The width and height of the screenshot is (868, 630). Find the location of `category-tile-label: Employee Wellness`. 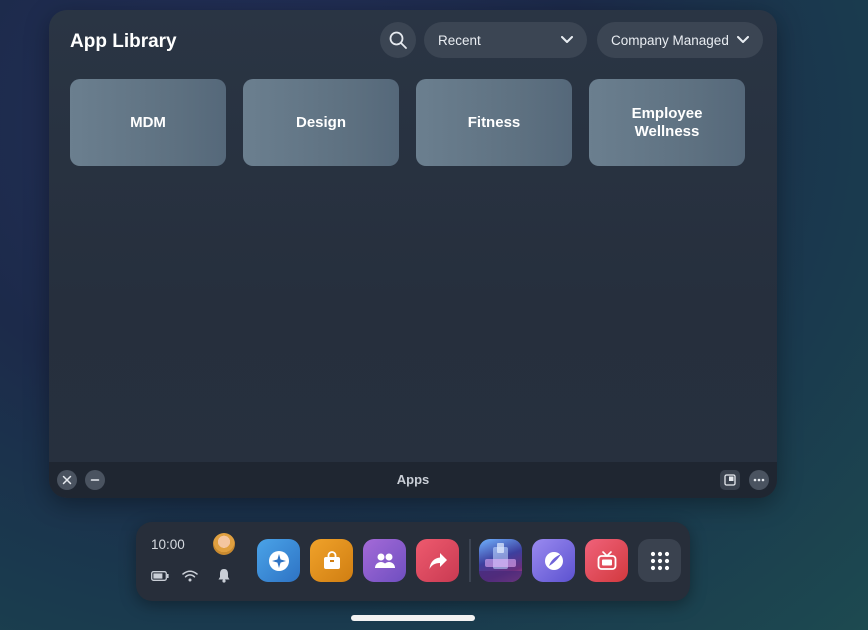

category-tile-label: Employee Wellness is located at coordinates (667, 122).